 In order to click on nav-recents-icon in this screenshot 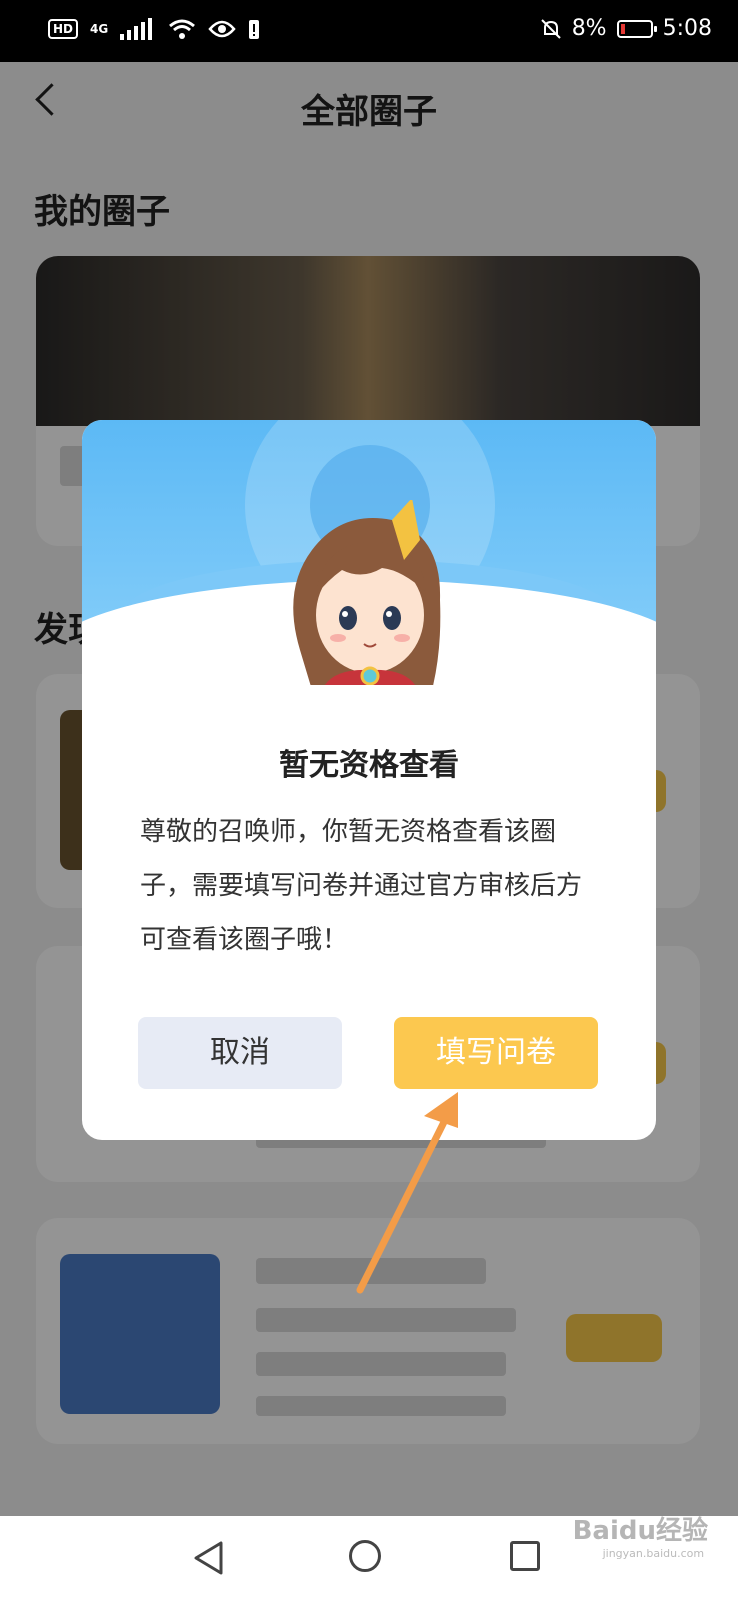, I will do `click(525, 1556)`.